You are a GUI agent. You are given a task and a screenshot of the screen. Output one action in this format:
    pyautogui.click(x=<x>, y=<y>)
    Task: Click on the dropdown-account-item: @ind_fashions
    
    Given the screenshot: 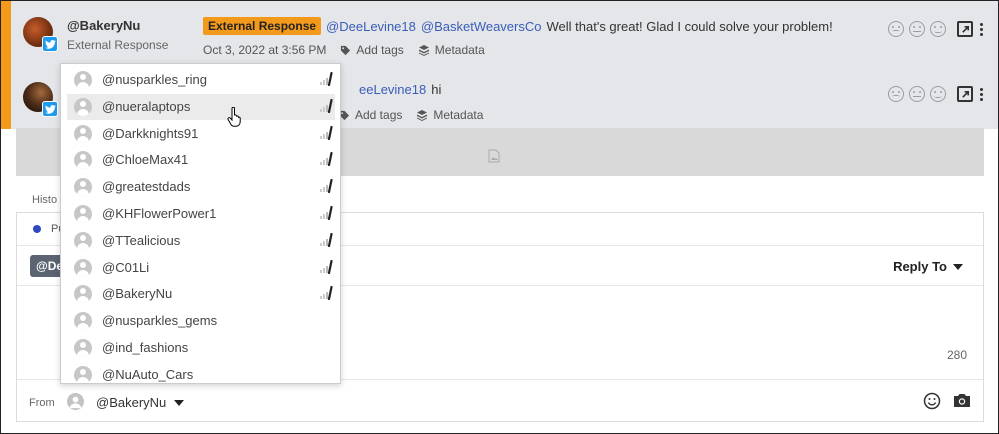 What is the action you would take?
    pyautogui.click(x=201, y=348)
    